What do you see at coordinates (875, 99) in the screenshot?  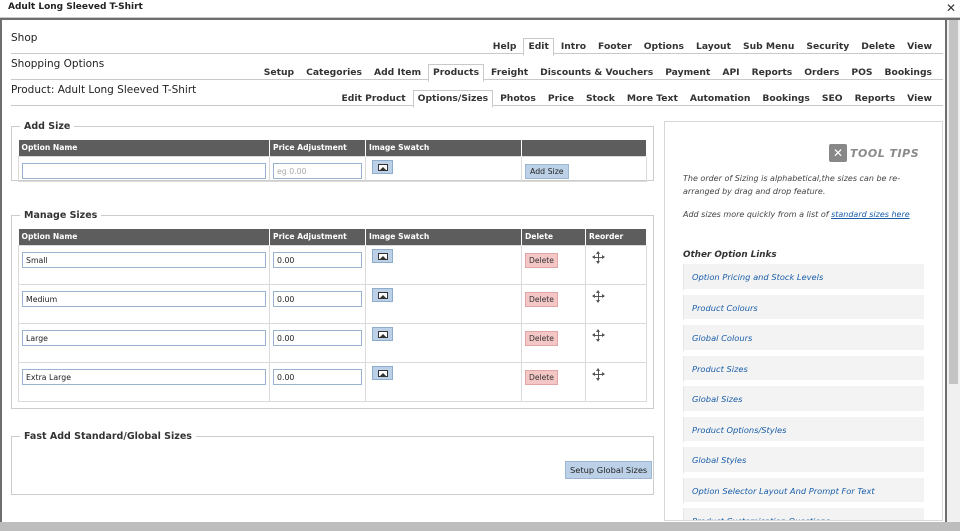 I see `product-tab-reports: Reports` at bounding box center [875, 99].